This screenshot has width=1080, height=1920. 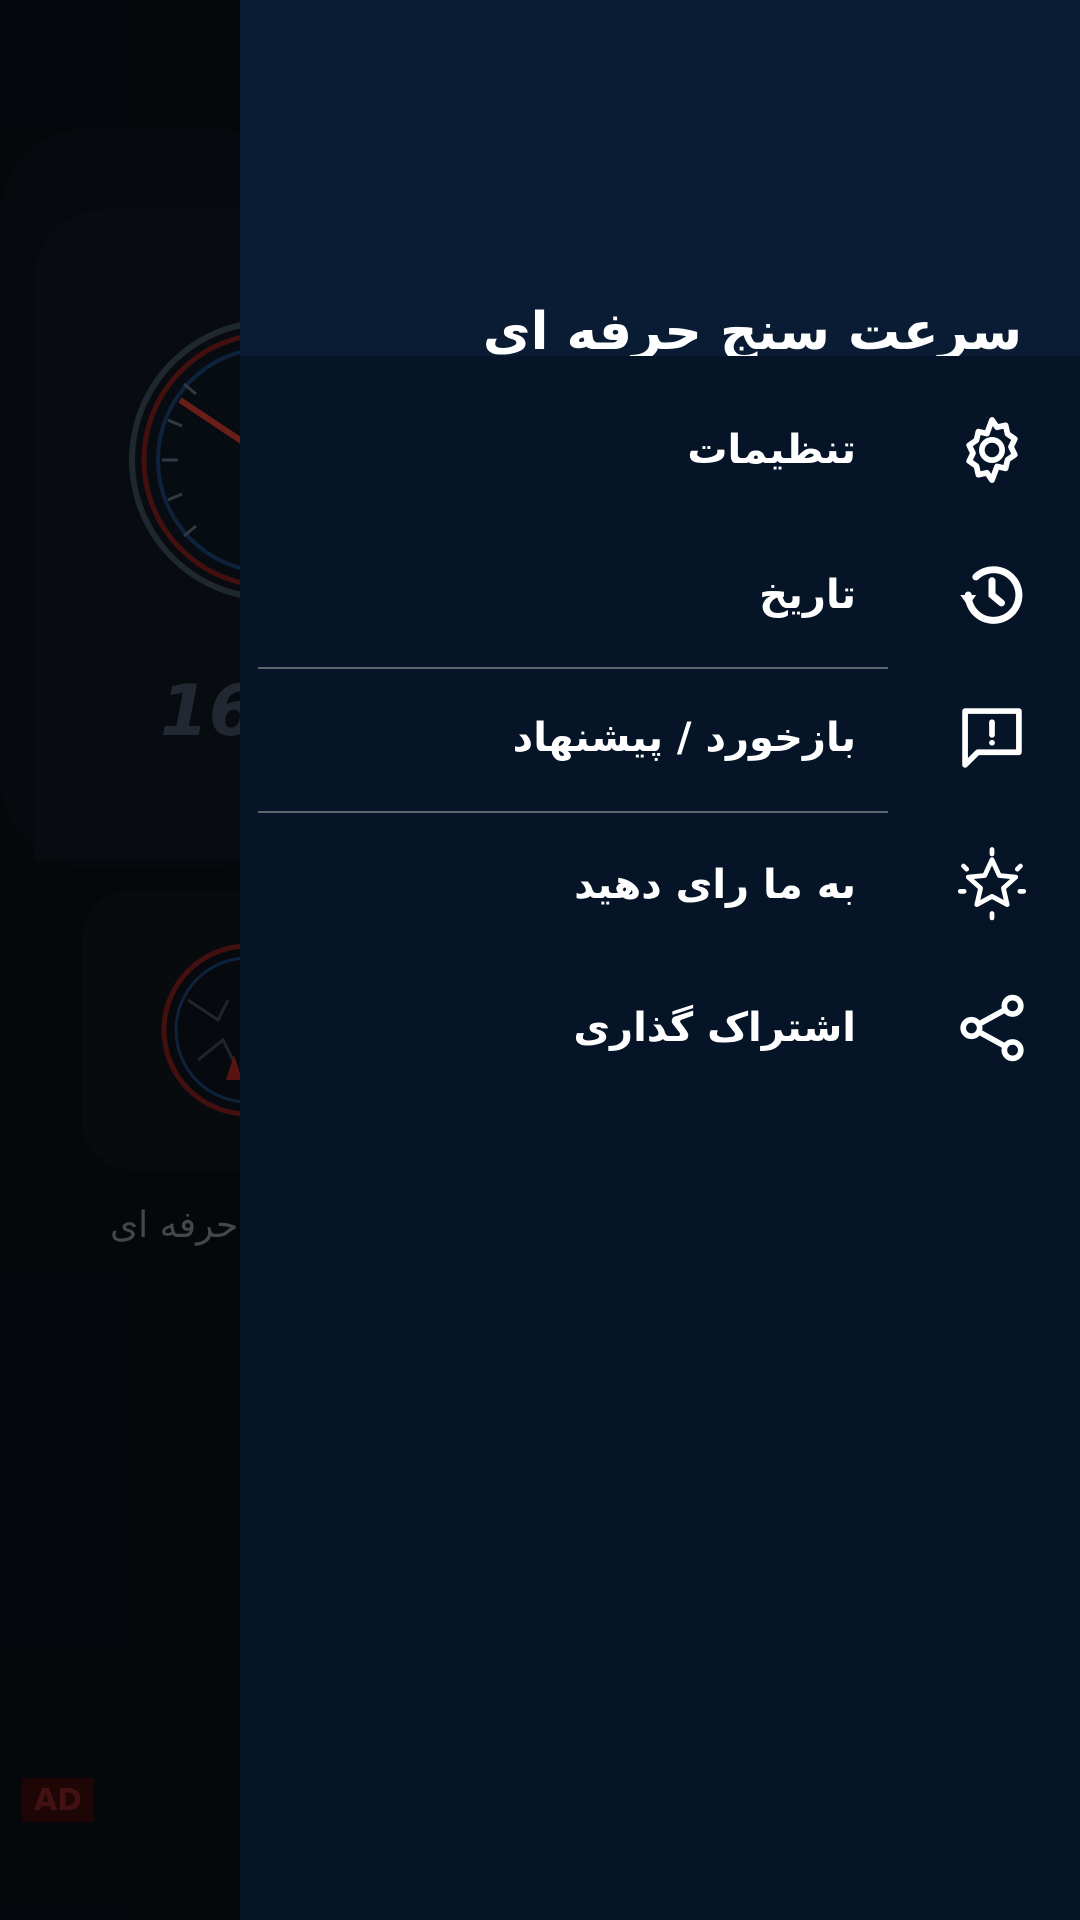 I want to click on menu-divider, so click(x=573, y=812).